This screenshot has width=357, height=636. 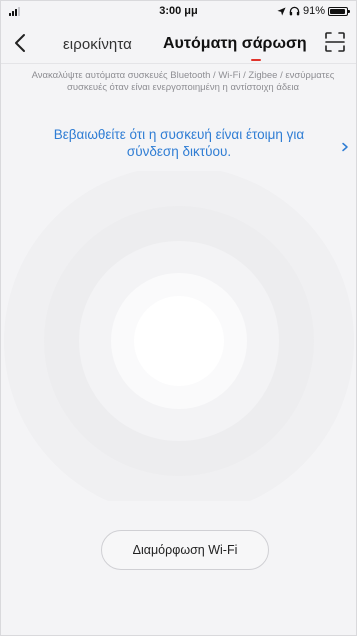 I want to click on nav-divider, so click(x=178, y=63).